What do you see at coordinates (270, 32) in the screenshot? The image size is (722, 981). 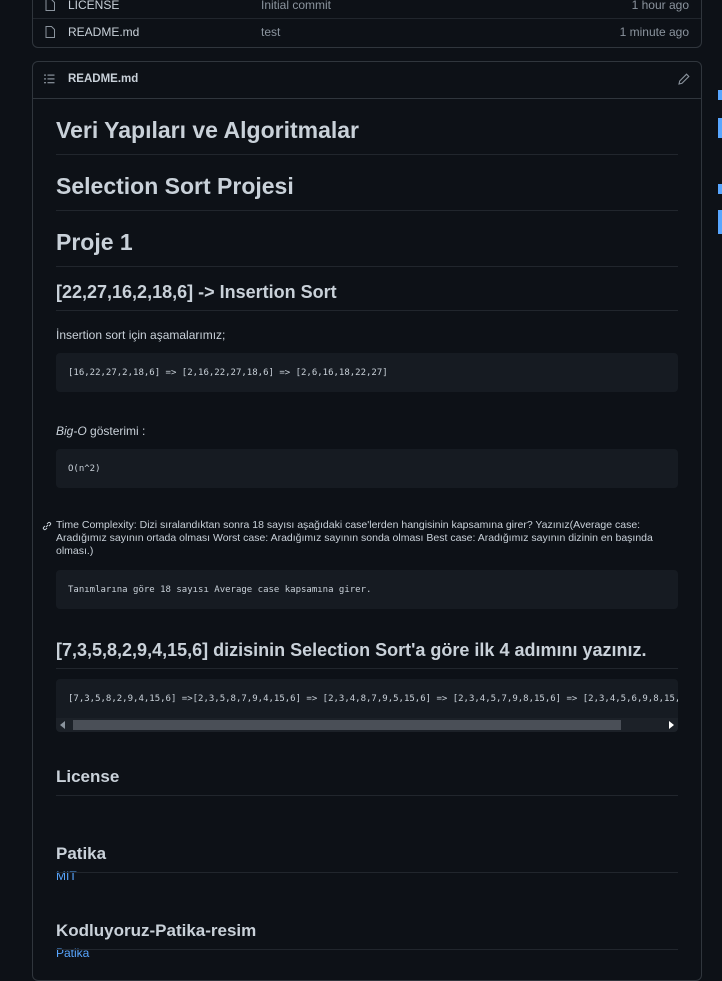 I see `commit-message: test` at bounding box center [270, 32].